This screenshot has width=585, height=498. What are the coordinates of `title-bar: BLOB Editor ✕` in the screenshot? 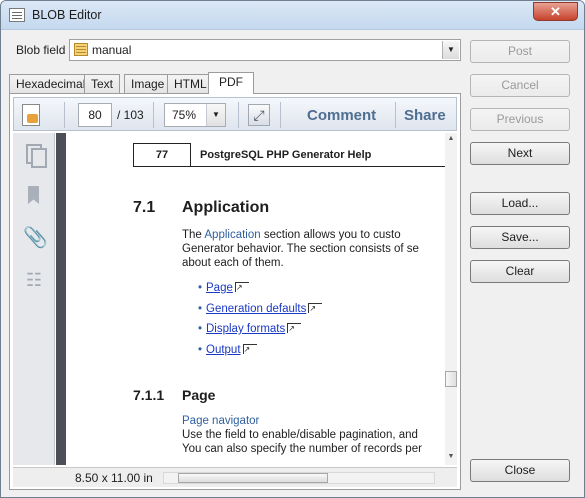 It's located at (292, 15).